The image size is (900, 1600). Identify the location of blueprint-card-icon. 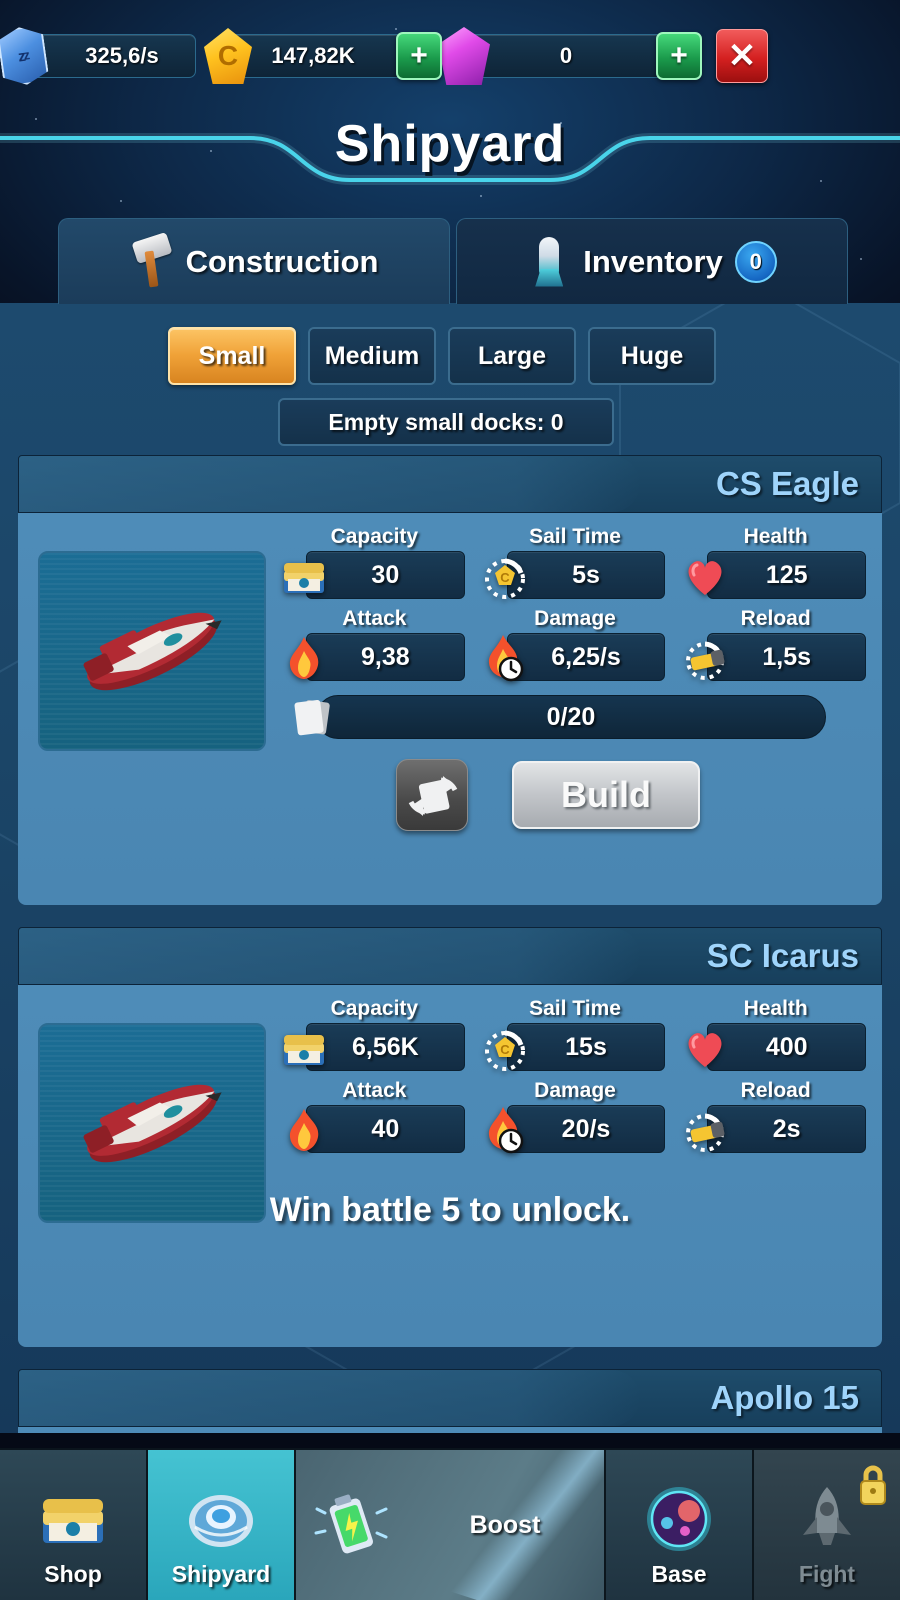
(312, 718).